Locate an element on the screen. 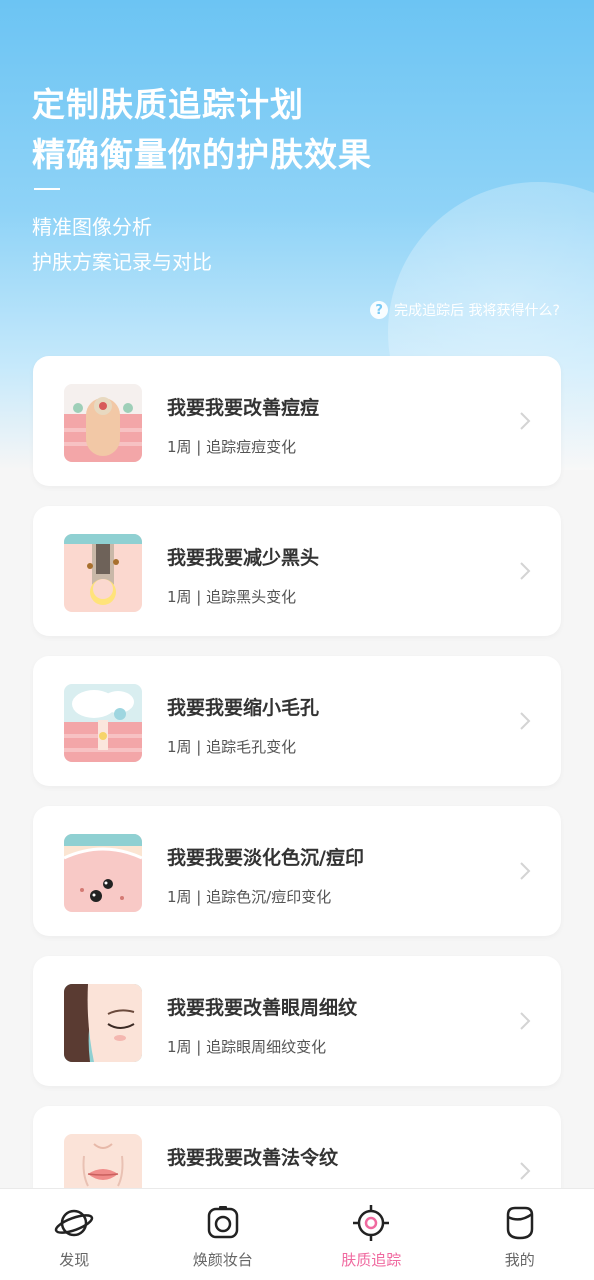  help-link: ? 完成追踪后 我将获得什么? is located at coordinates (465, 310).